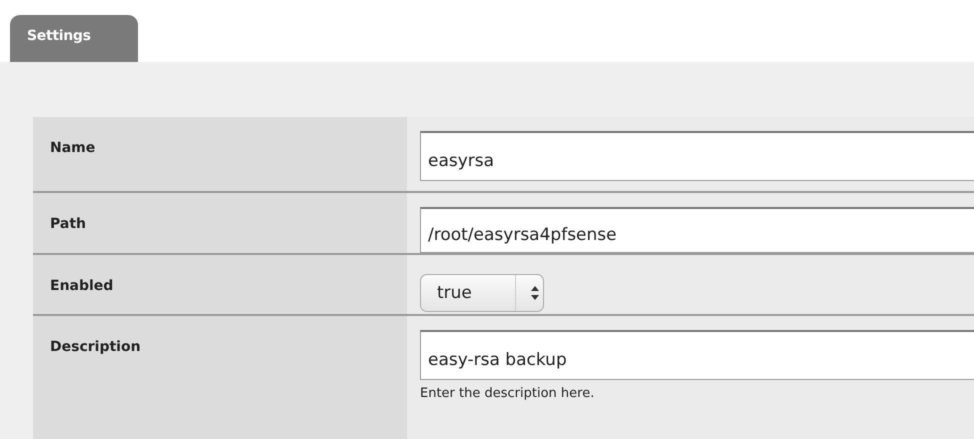 Image resolution: width=974 pixels, height=439 pixels. Describe the element at coordinates (697, 156) in the screenshot. I see `input-field: easyrsa` at that location.